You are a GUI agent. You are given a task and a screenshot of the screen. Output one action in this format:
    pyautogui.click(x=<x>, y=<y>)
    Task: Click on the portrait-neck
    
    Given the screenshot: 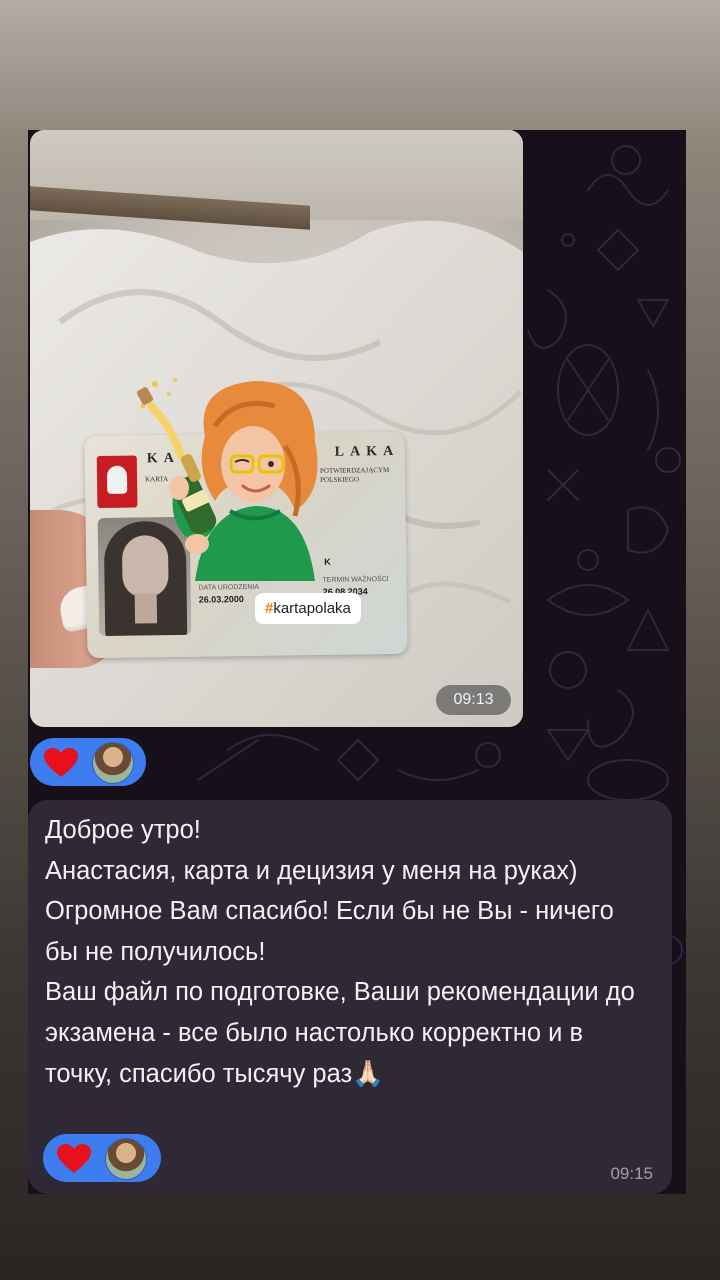 What is the action you would take?
    pyautogui.click(x=146, y=608)
    